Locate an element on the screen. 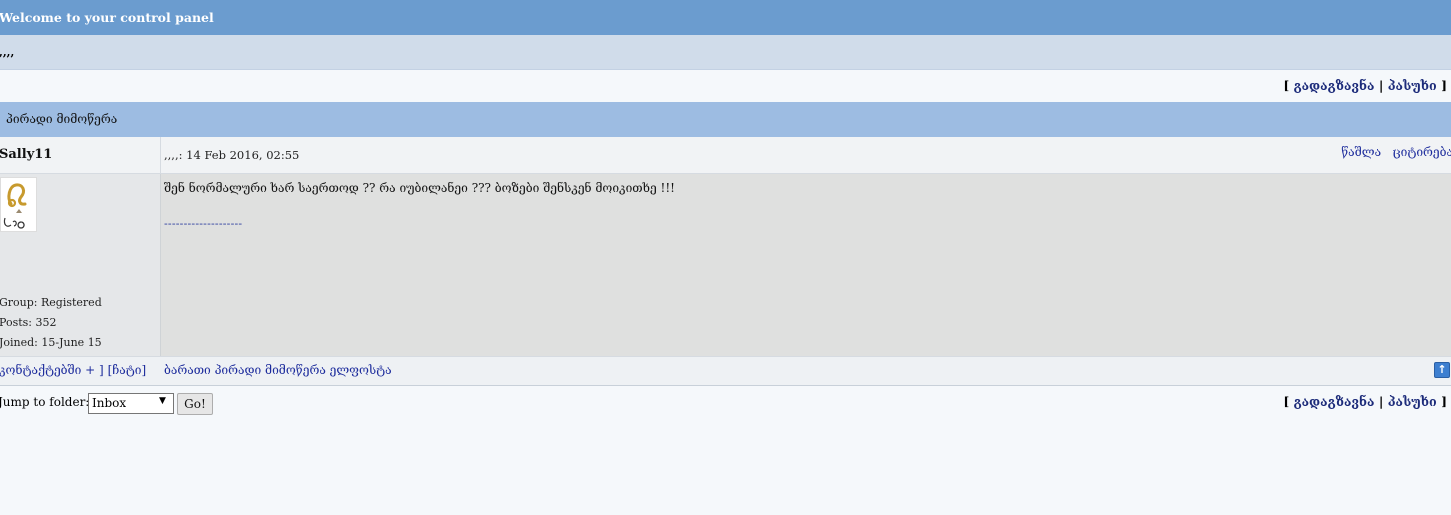 The width and height of the screenshot is (1451, 515). chat-link: [ჩატი] is located at coordinates (127, 370).